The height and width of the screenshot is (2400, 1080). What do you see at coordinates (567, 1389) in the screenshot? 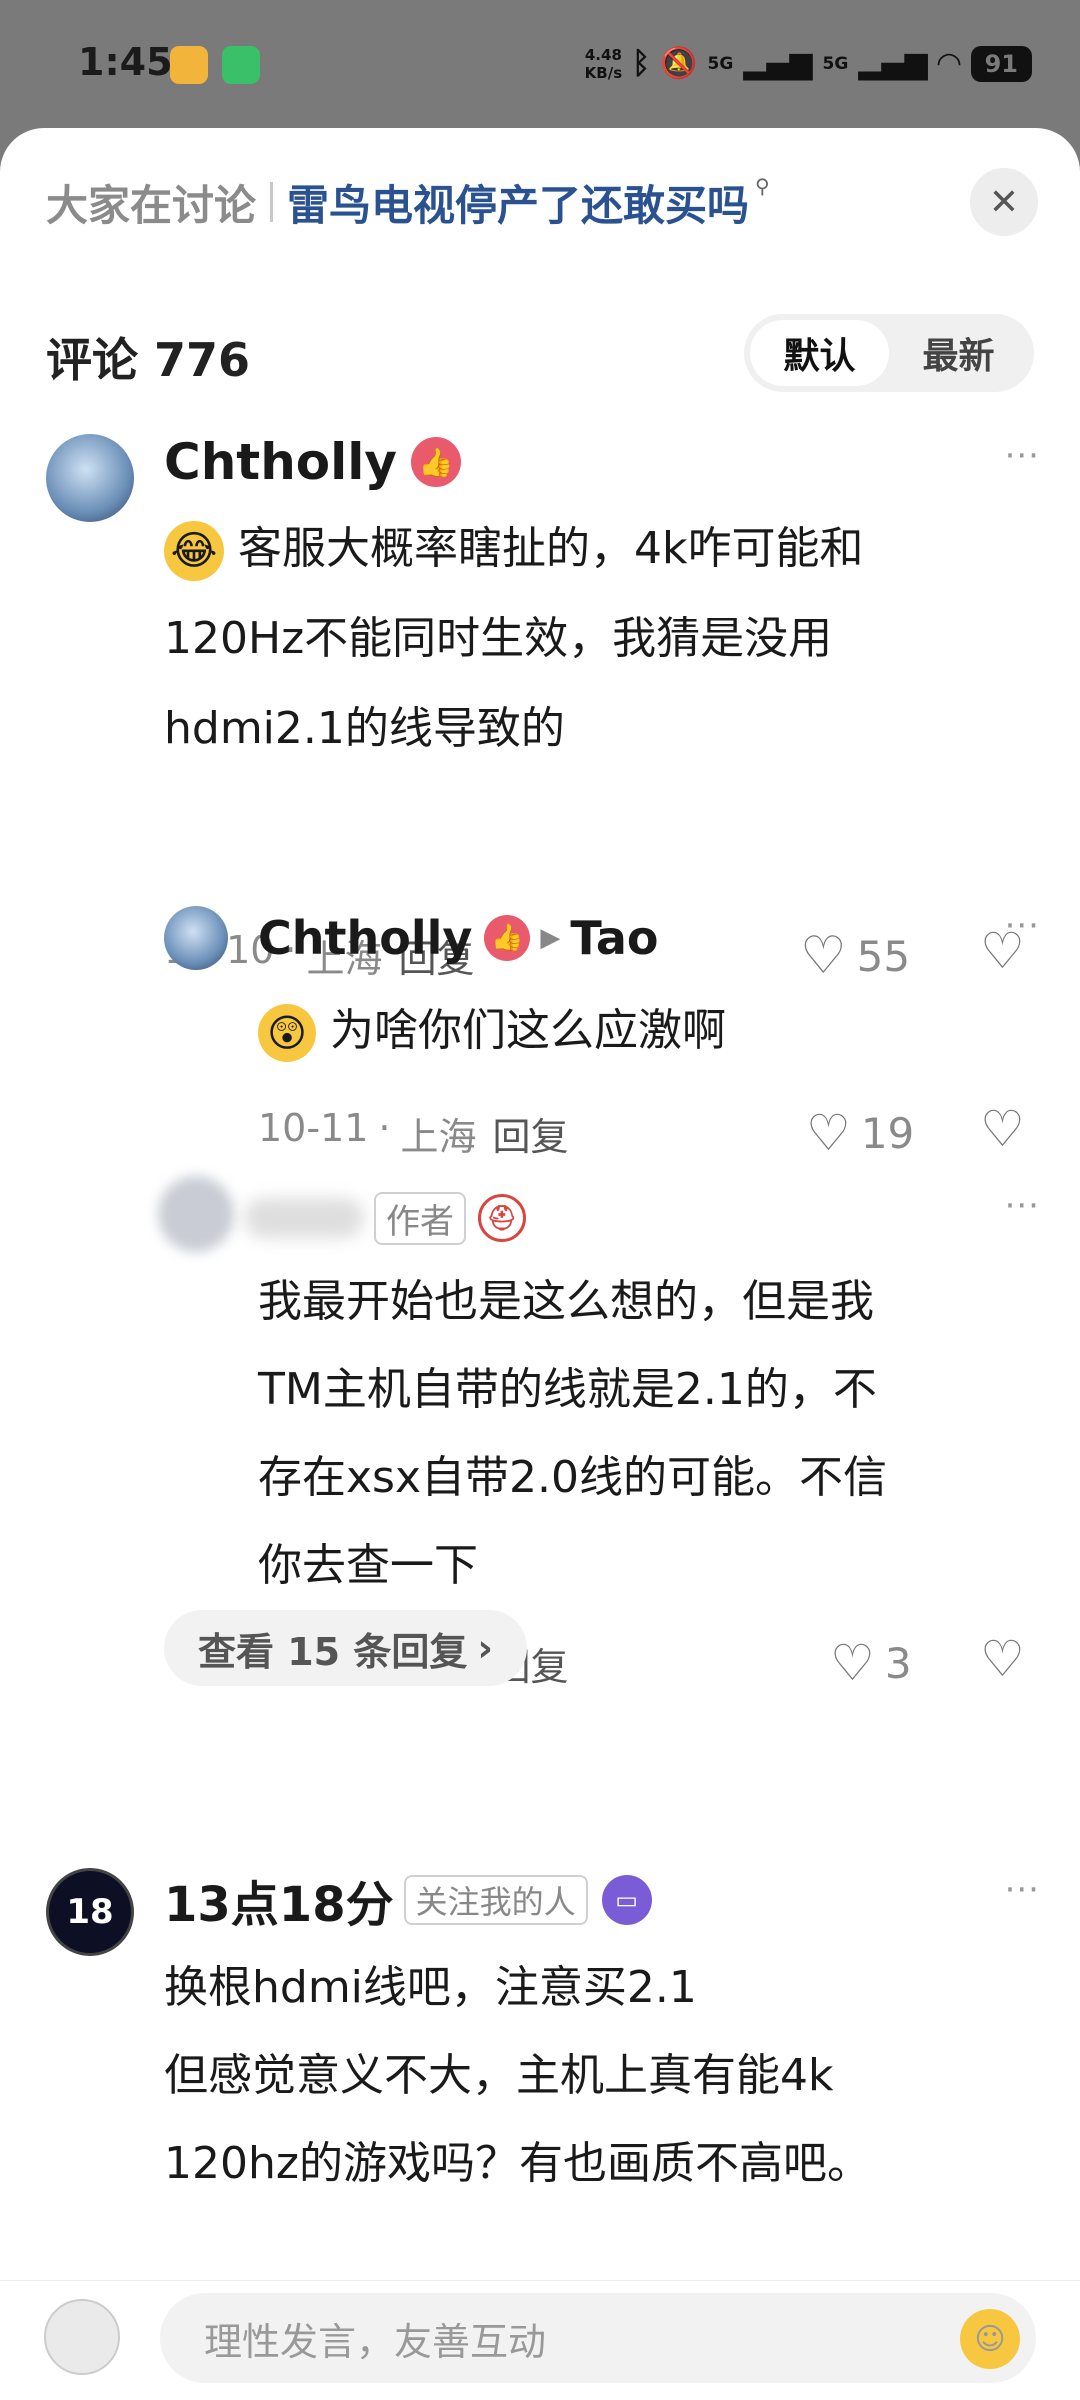
I see `comment-text-line: TM主机自带的线就是2.1的，不` at bounding box center [567, 1389].